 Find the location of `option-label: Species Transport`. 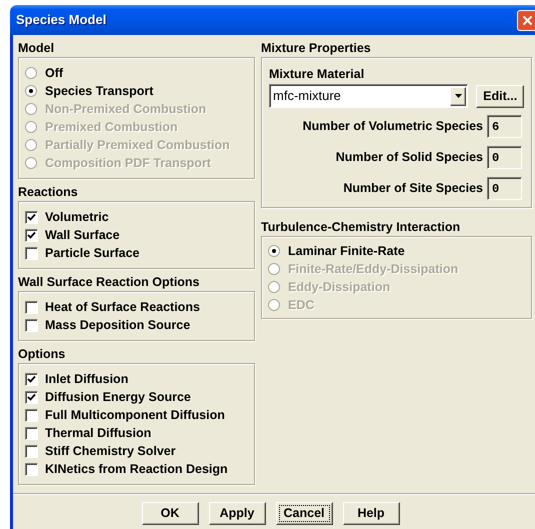

option-label: Species Transport is located at coordinates (99, 91).